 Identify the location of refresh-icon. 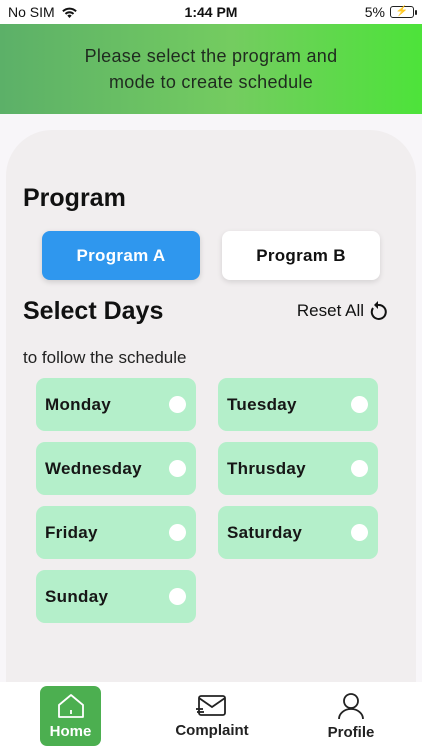
(378, 310).